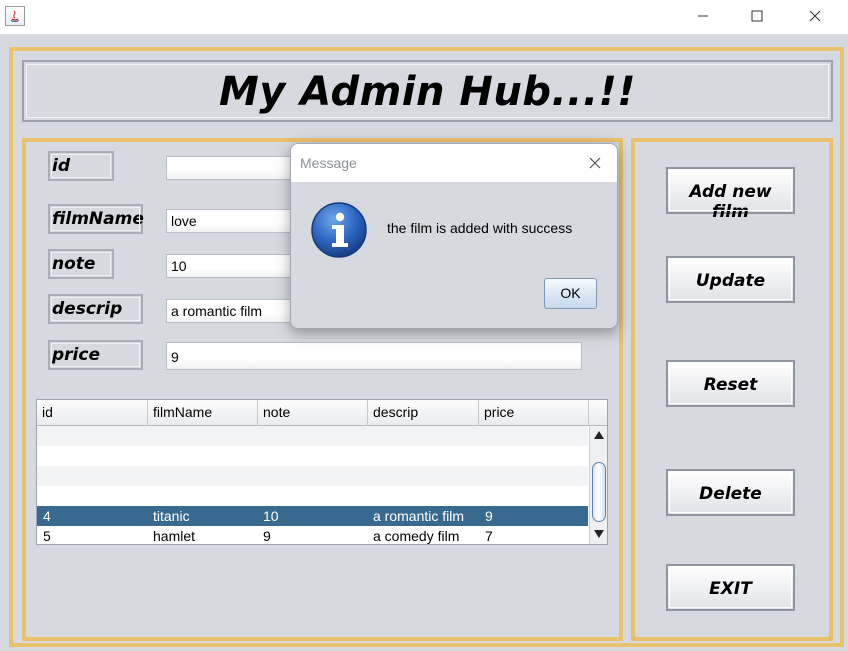 The height and width of the screenshot is (651, 848). Describe the element at coordinates (534, 413) in the screenshot. I see `column-header-price: price` at that location.